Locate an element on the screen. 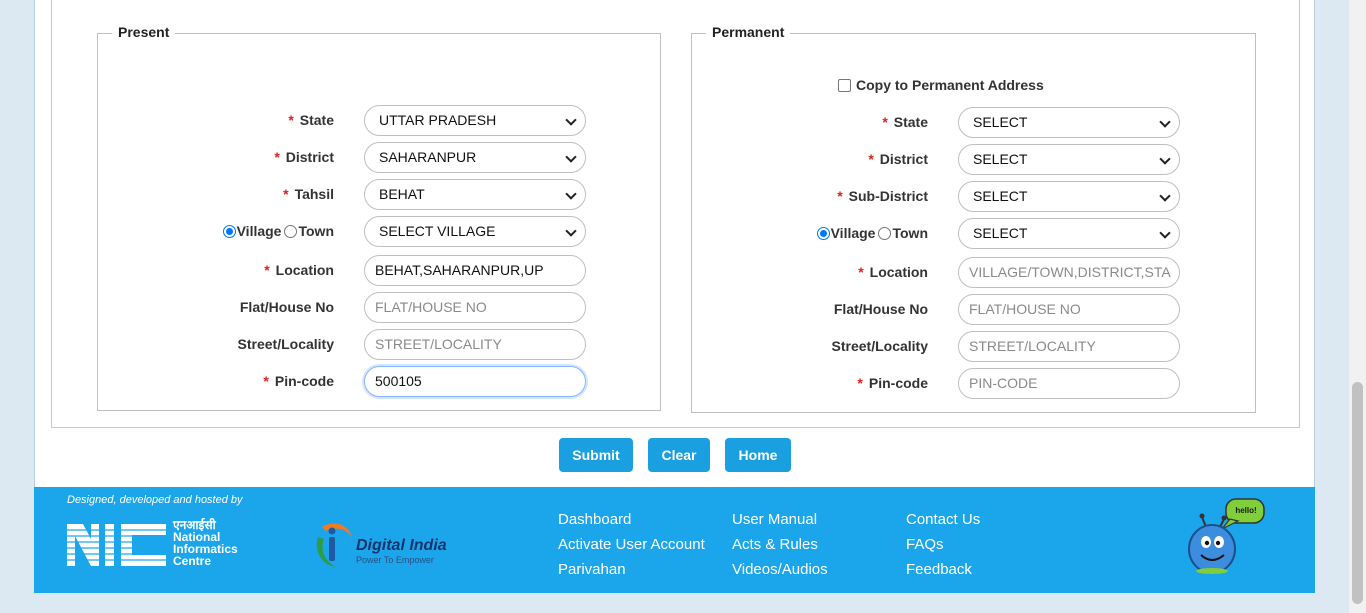 The image size is (1366, 613). footer-link-faqs: FAQs is located at coordinates (943, 544).